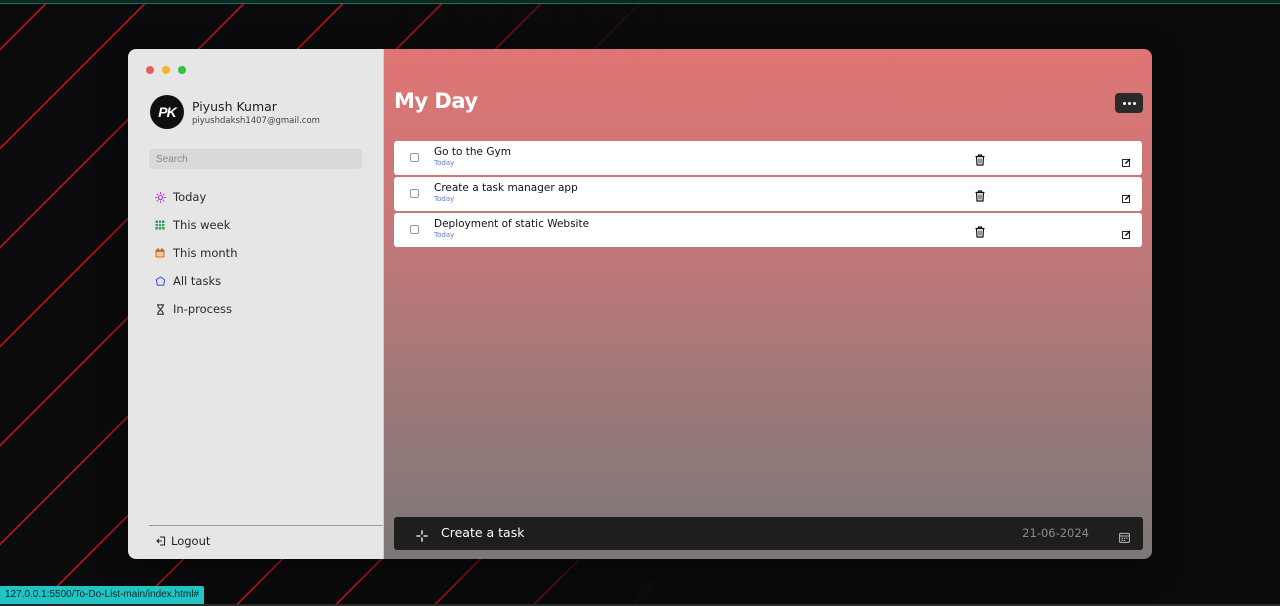  I want to click on profile-name: Piyush Kumar, so click(234, 106).